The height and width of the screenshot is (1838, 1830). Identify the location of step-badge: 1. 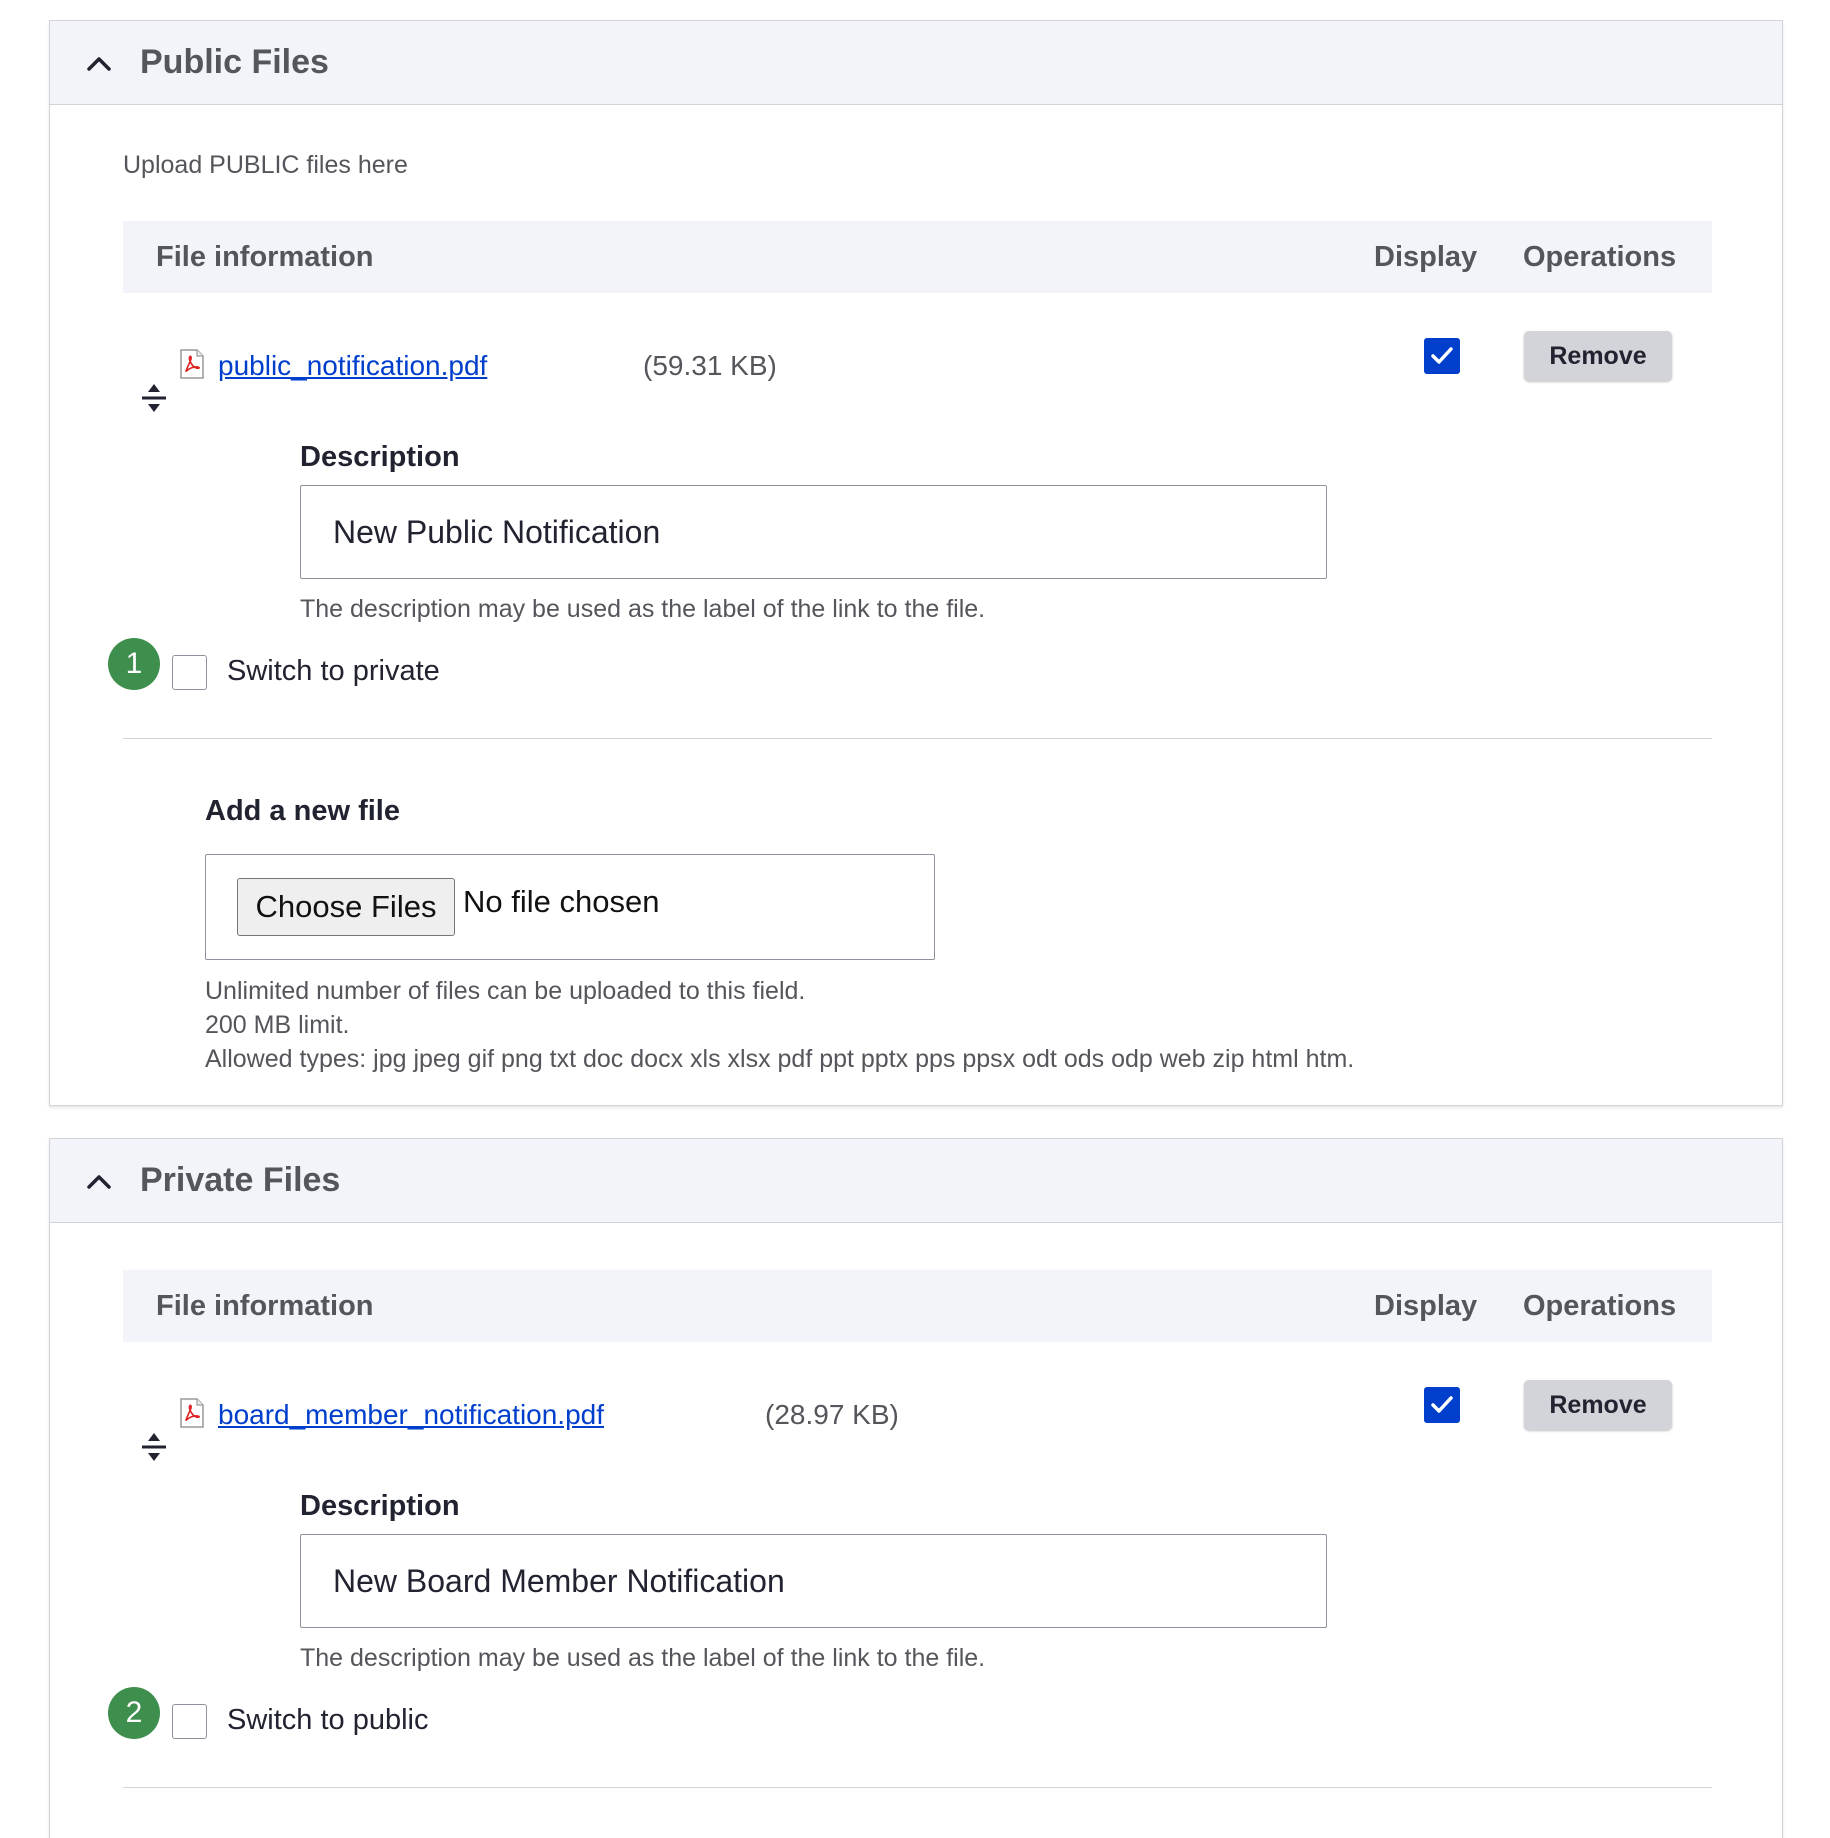
(134, 664).